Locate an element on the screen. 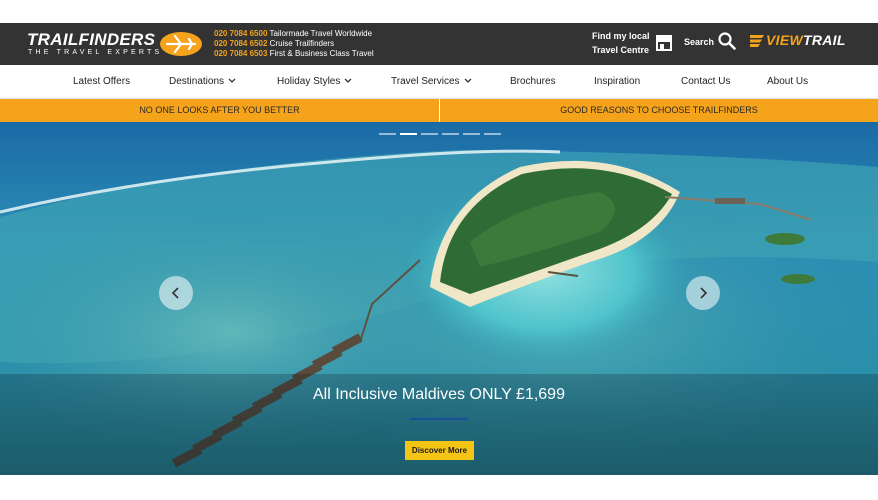 The width and height of the screenshot is (878, 500). search-label: Search is located at coordinates (699, 42).